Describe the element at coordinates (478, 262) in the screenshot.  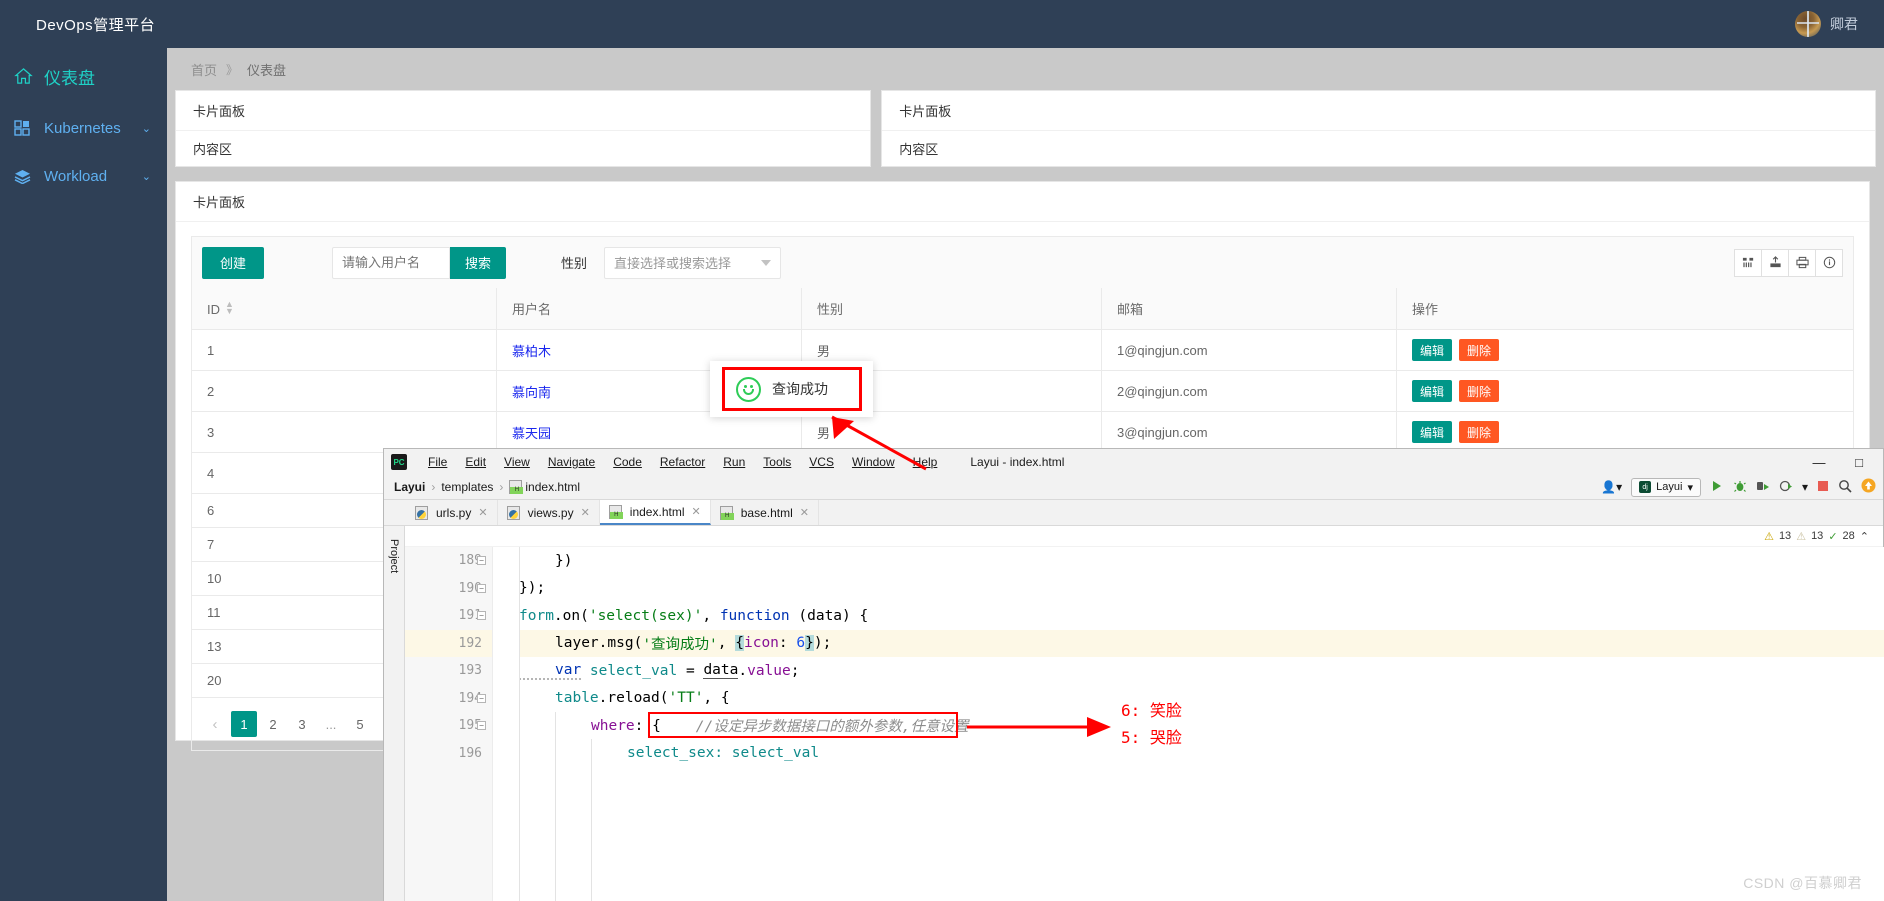
I see `search-button: 搜索` at that location.